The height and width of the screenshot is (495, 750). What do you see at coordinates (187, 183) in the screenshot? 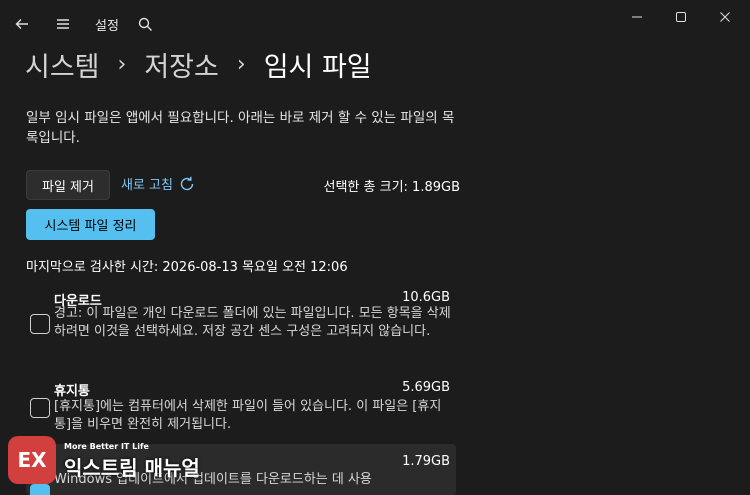
I see `refresh-icon` at bounding box center [187, 183].